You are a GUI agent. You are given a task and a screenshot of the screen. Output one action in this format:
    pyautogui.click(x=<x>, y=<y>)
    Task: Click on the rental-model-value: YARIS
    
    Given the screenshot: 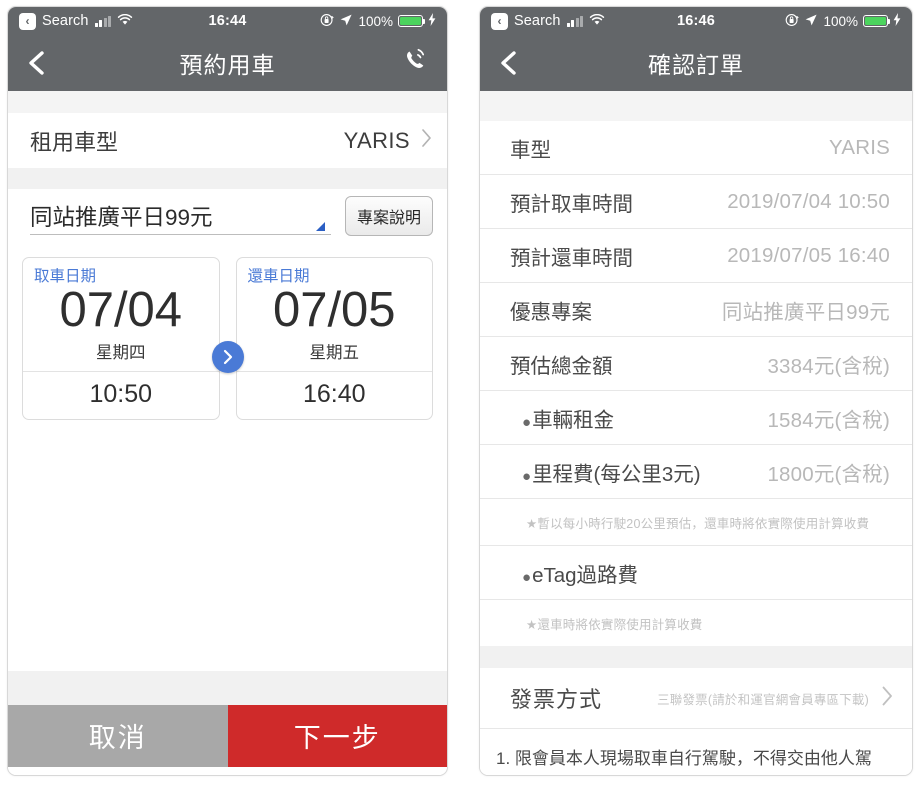 What is the action you would take?
    pyautogui.click(x=376, y=140)
    